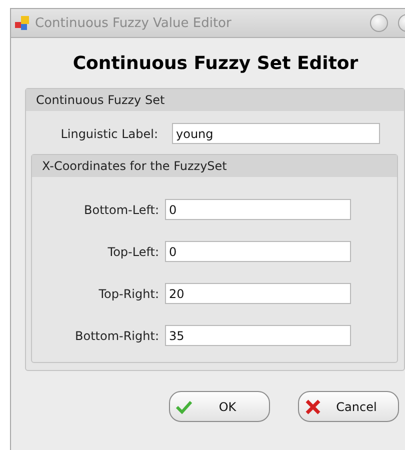 The image size is (405, 450). I want to click on field-label: Bottom-Left:, so click(121, 209).